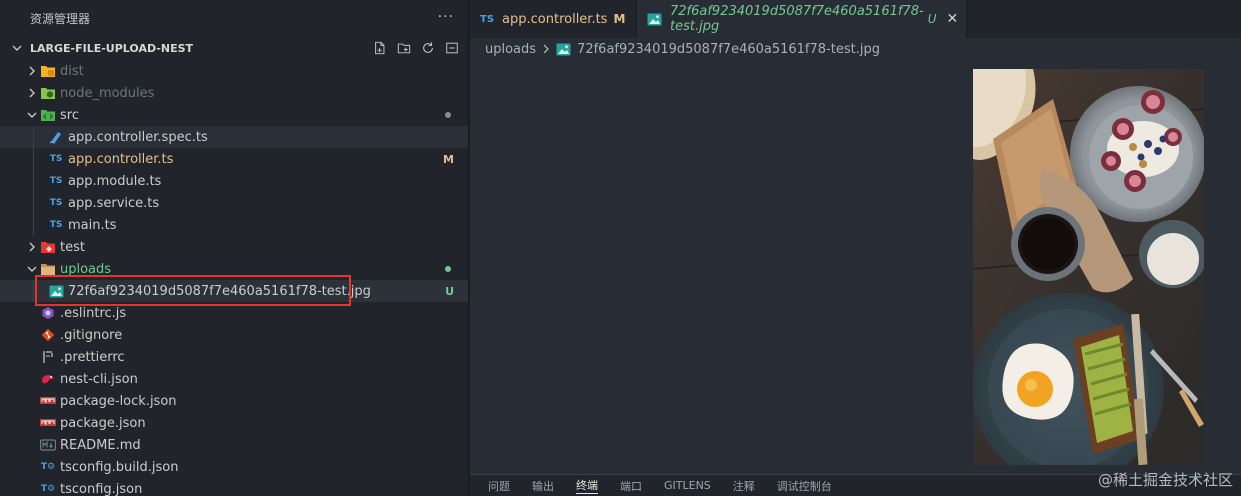 This screenshot has height=496, width=1241. Describe the element at coordinates (499, 486) in the screenshot. I see `panel-tab: 问题` at that location.